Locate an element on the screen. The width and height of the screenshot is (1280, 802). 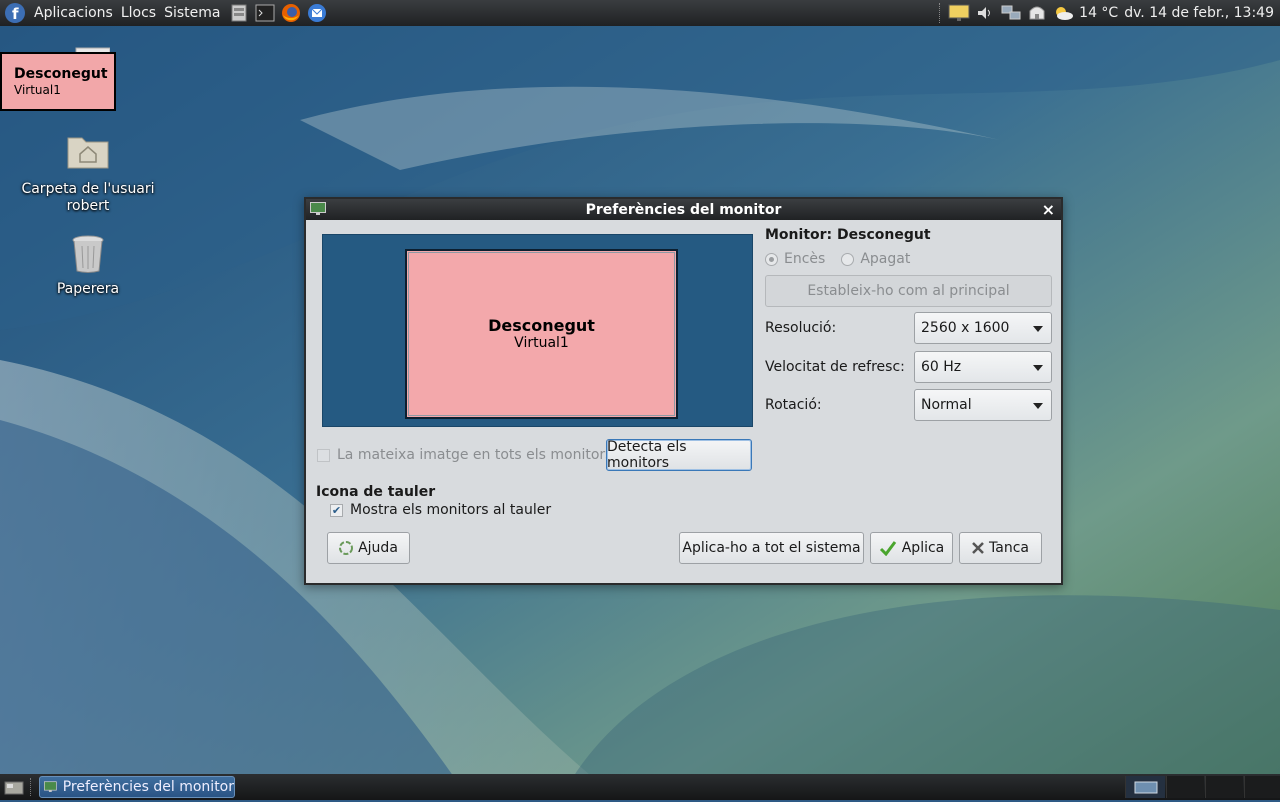
resolution-label: Resolució: is located at coordinates (801, 328).